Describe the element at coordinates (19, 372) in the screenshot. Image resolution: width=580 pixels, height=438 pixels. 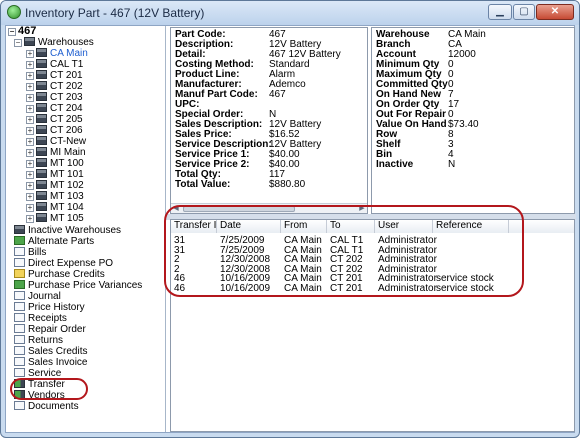
I see `service-icon` at that location.